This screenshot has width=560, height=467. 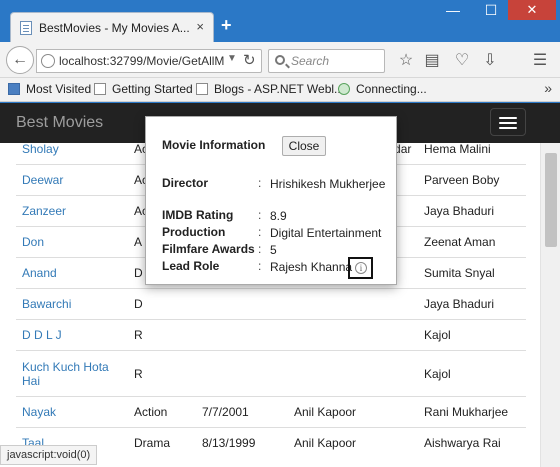 I want to click on bookmark-getting-started: Getting Started, so click(x=143, y=89).